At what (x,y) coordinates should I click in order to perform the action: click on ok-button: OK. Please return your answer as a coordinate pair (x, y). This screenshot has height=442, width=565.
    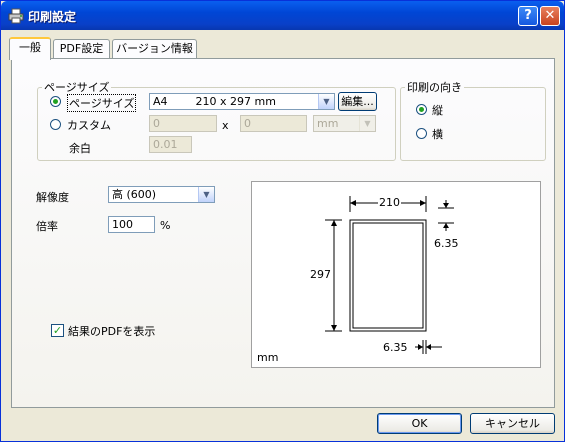
    Looking at the image, I should click on (419, 423).